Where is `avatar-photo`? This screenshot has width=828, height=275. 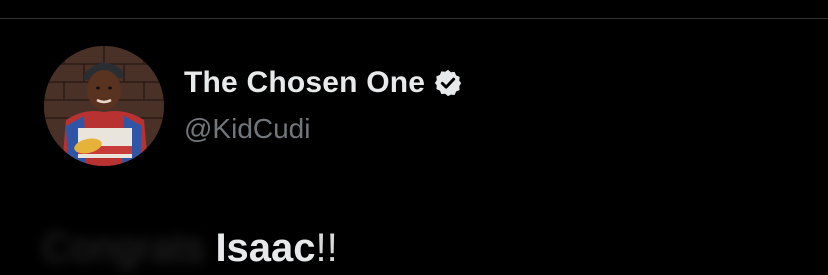
avatar-photo is located at coordinates (104, 106).